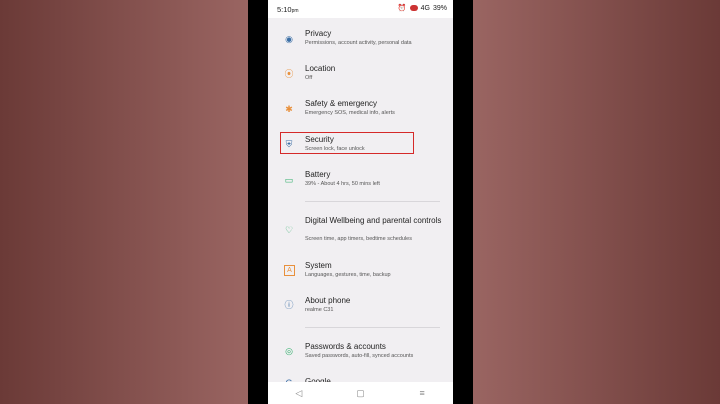 This screenshot has width=720, height=404. I want to click on settings-item-about-phone: ⓘ About phone realme C31, so click(360, 306).